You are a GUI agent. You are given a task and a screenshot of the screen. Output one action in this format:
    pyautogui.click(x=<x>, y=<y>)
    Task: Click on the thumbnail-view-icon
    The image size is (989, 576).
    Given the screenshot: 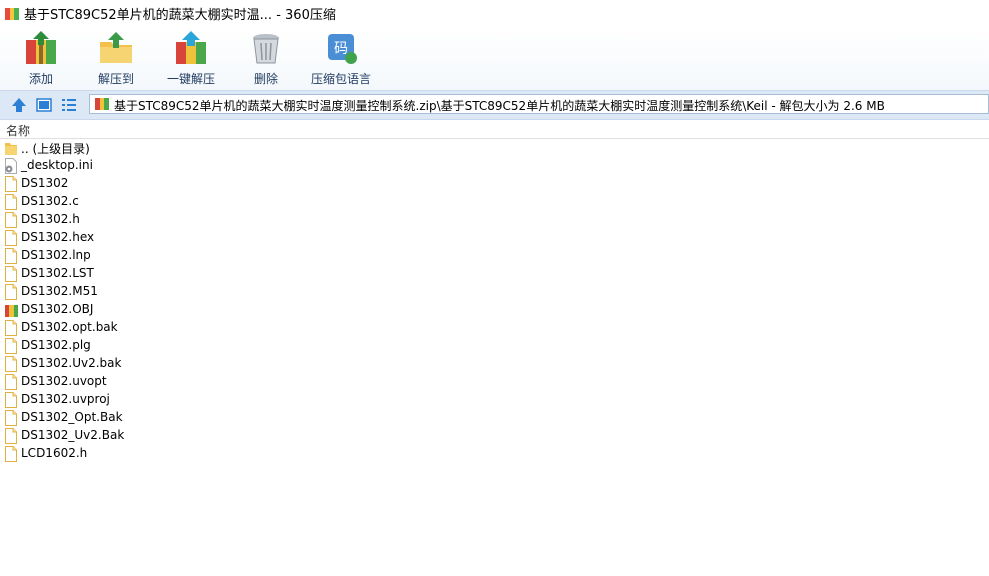 What is the action you would take?
    pyautogui.click(x=44, y=105)
    